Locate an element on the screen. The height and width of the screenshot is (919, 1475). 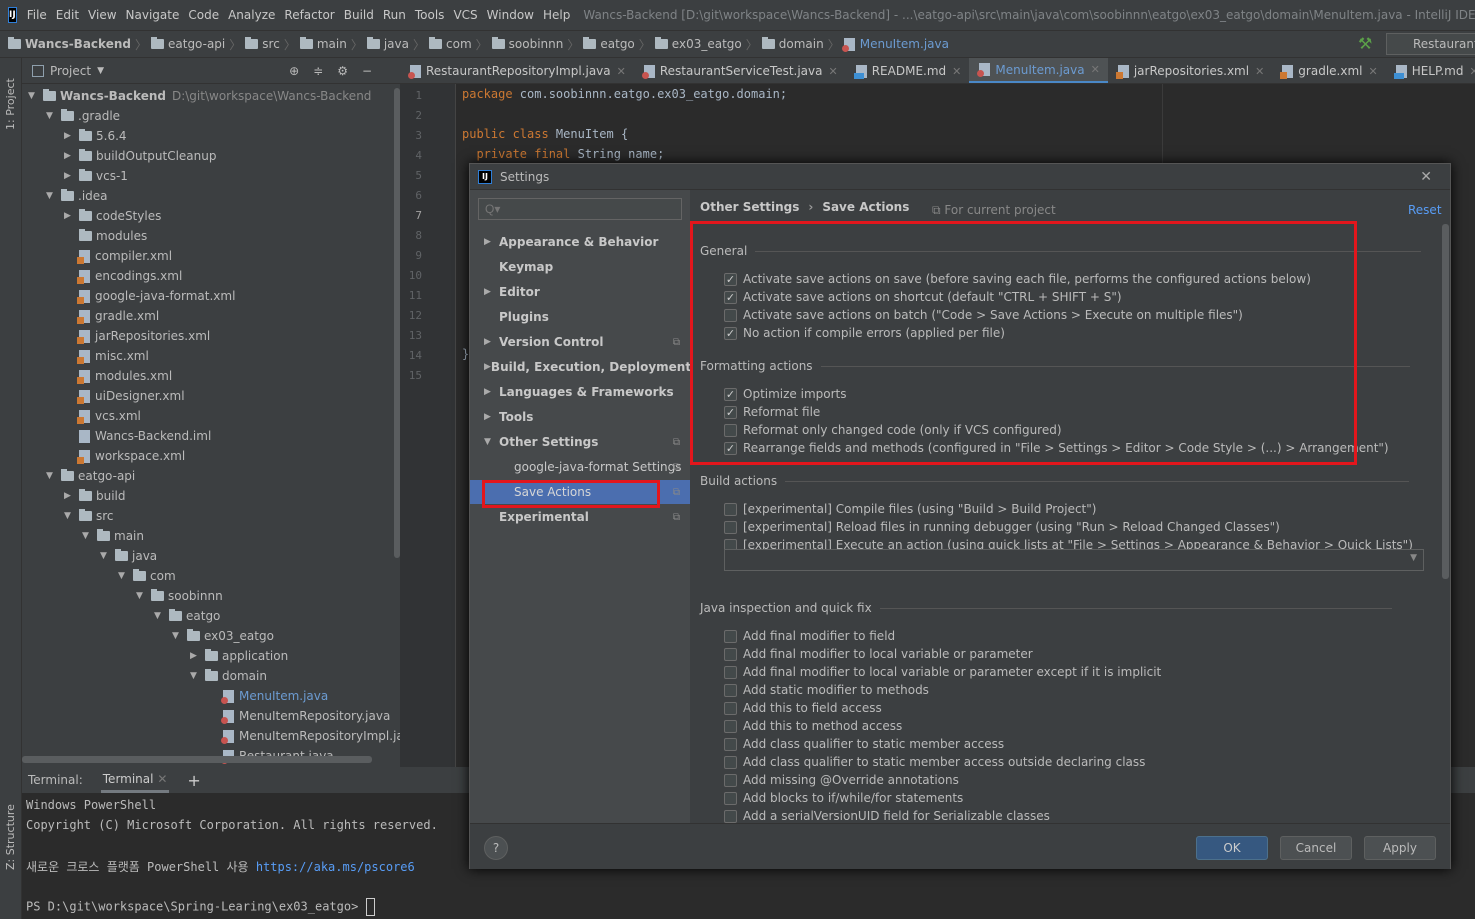
tree-item: MenuItem.java is located at coordinates (268, 696).